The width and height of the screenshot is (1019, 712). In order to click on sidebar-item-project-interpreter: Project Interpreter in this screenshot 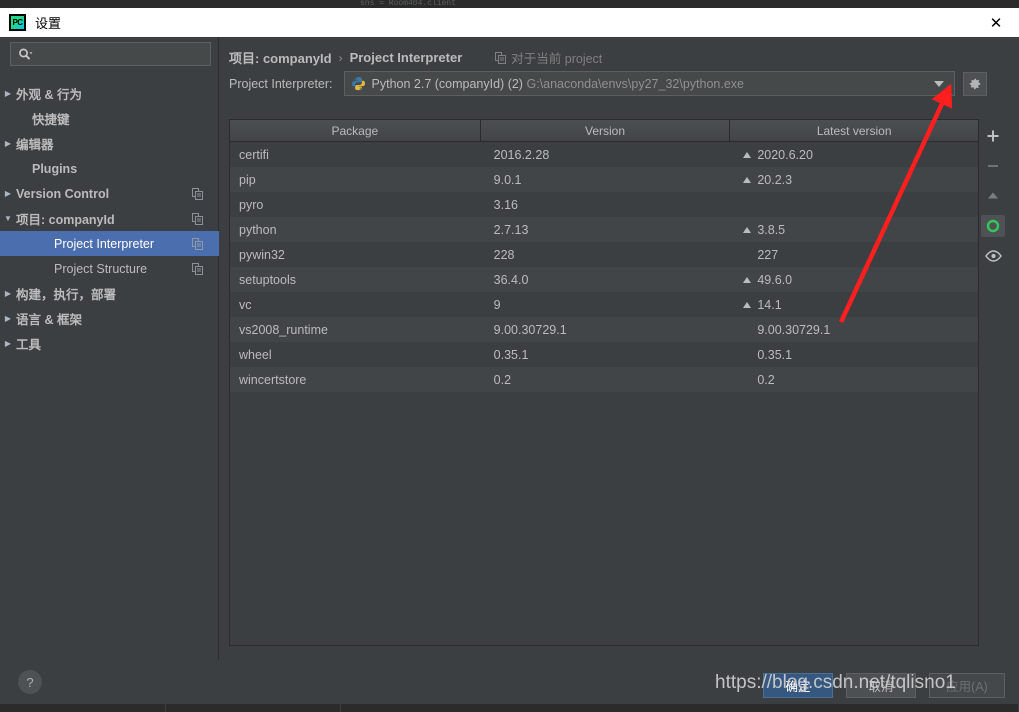, I will do `click(109, 243)`.